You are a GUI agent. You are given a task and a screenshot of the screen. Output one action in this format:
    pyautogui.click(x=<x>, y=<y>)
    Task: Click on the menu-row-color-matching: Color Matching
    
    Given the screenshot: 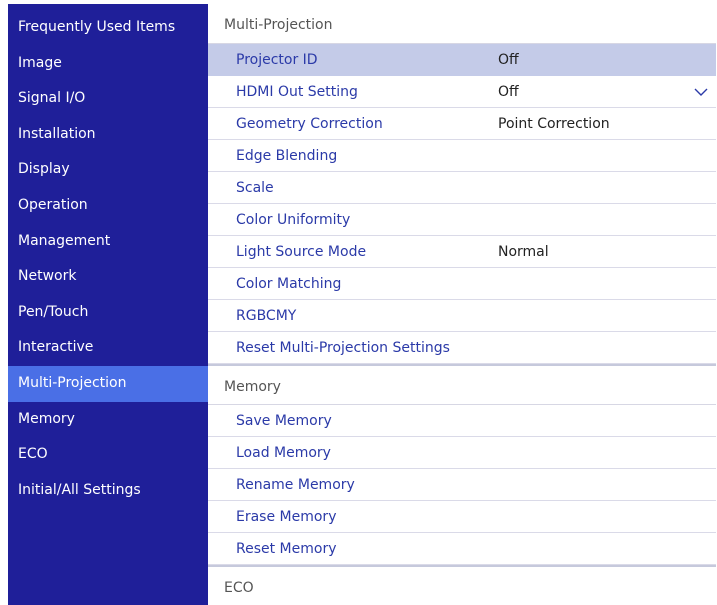 What is the action you would take?
    pyautogui.click(x=462, y=284)
    